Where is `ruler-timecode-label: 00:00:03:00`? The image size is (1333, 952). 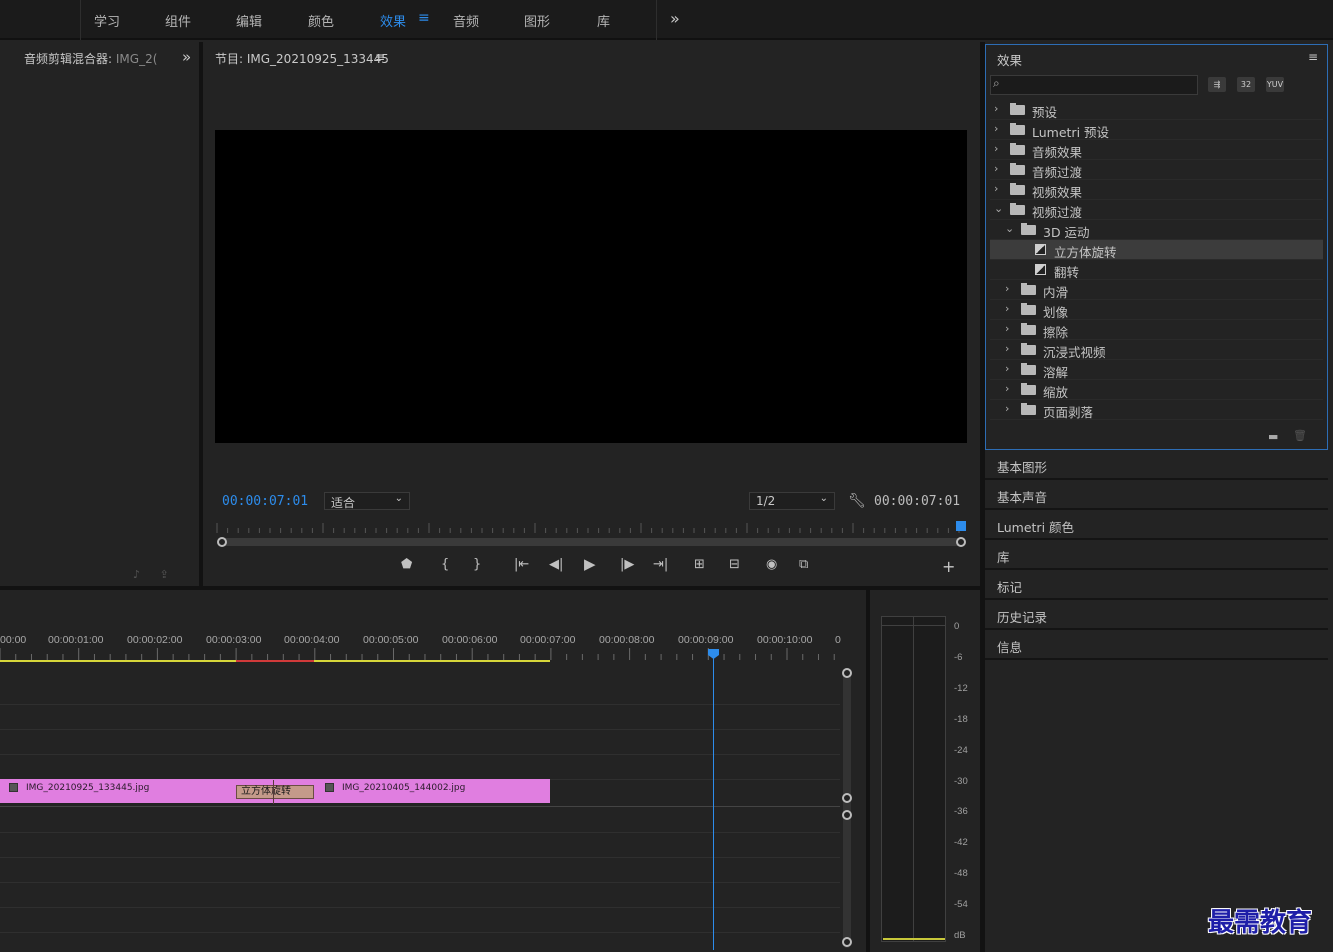
ruler-timecode-label: 00:00:03:00 is located at coordinates (234, 640).